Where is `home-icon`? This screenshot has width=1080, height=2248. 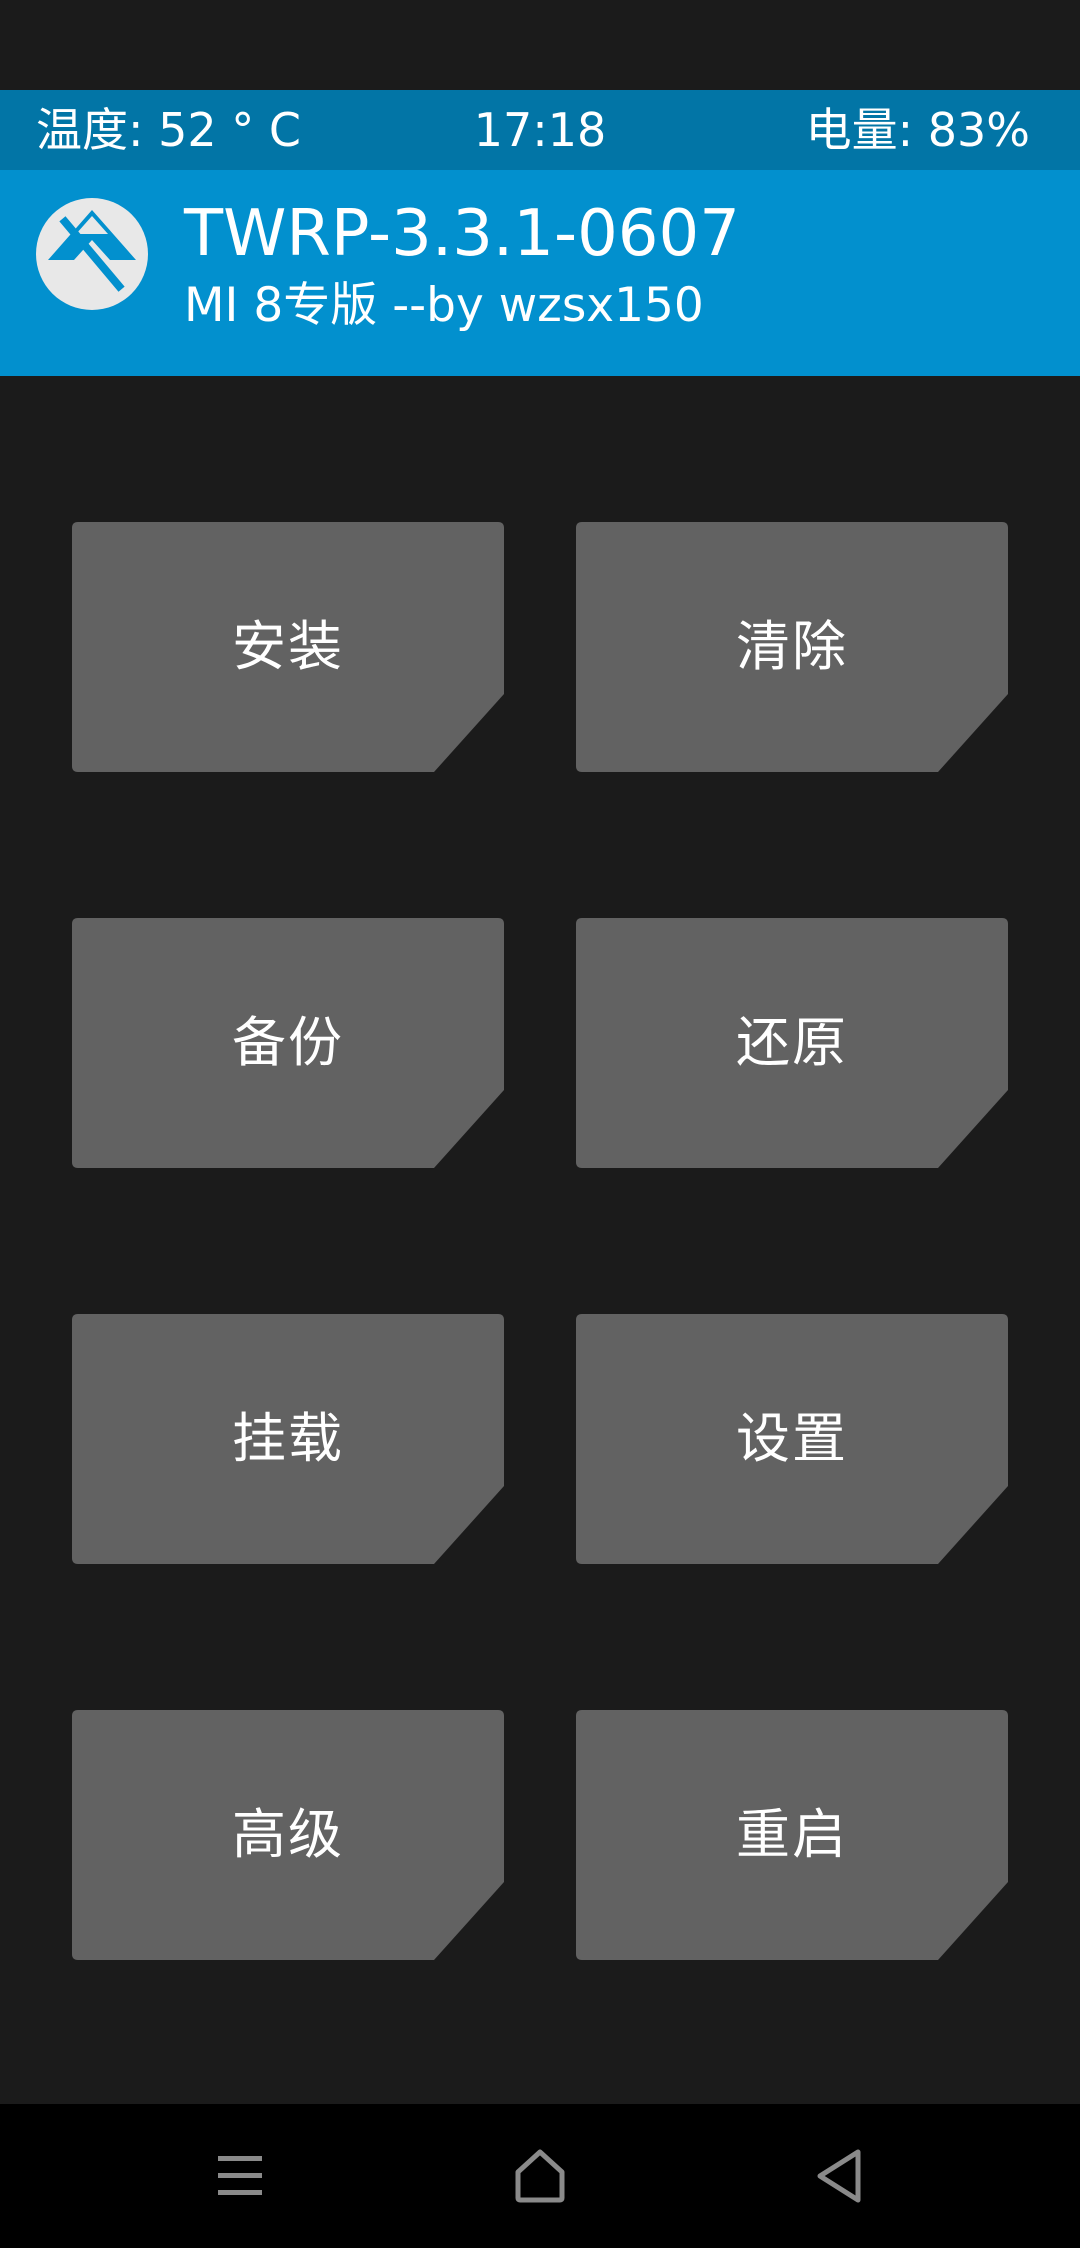 home-icon is located at coordinates (540, 2176).